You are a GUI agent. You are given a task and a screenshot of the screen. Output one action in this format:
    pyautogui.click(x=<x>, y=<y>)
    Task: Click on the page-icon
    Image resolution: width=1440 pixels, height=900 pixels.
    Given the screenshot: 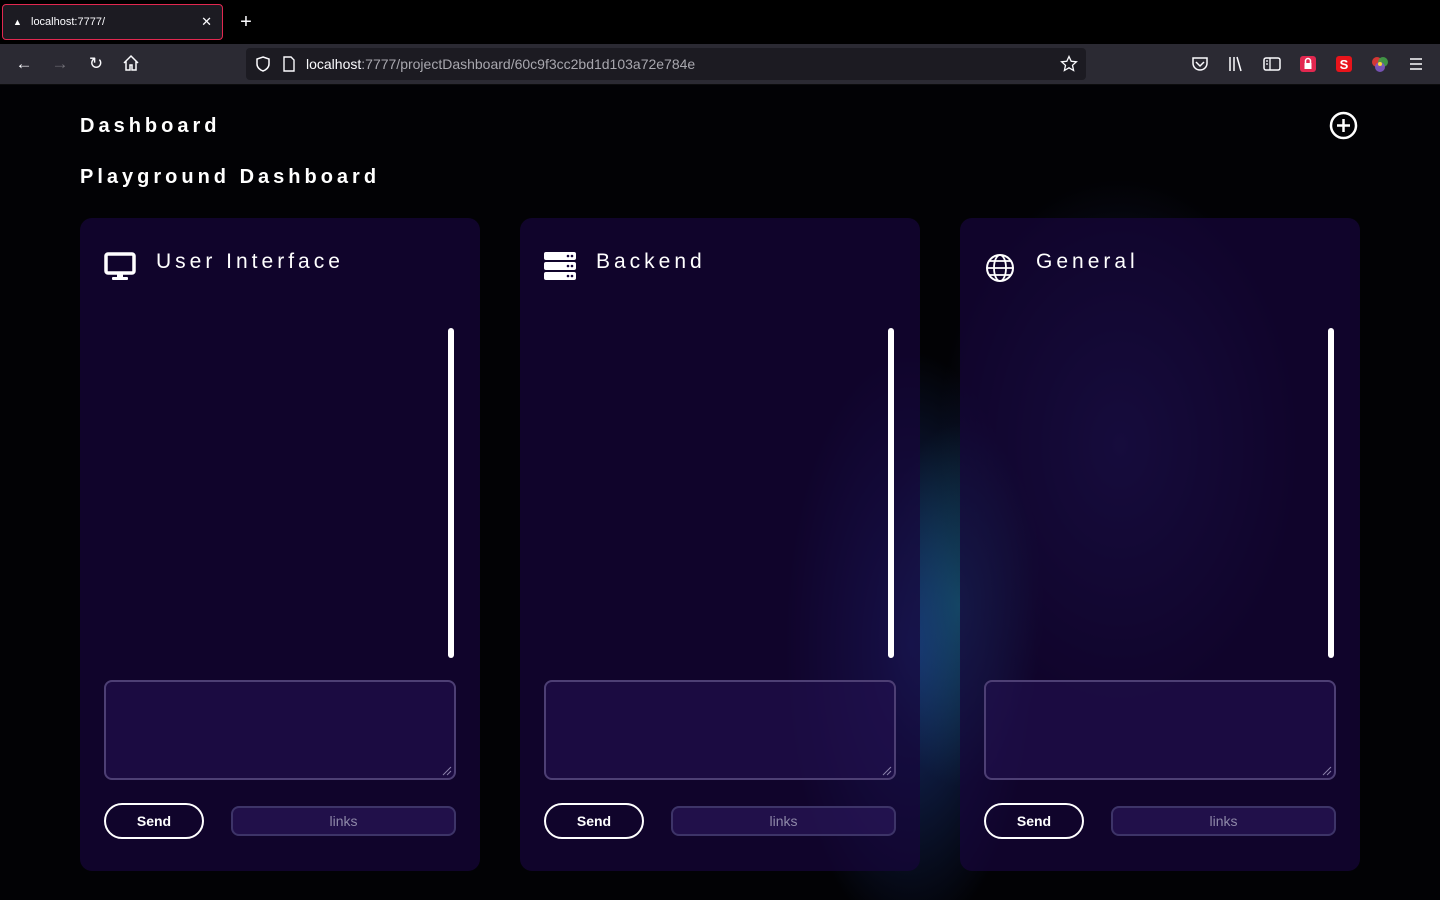 What is the action you would take?
    pyautogui.click(x=289, y=64)
    